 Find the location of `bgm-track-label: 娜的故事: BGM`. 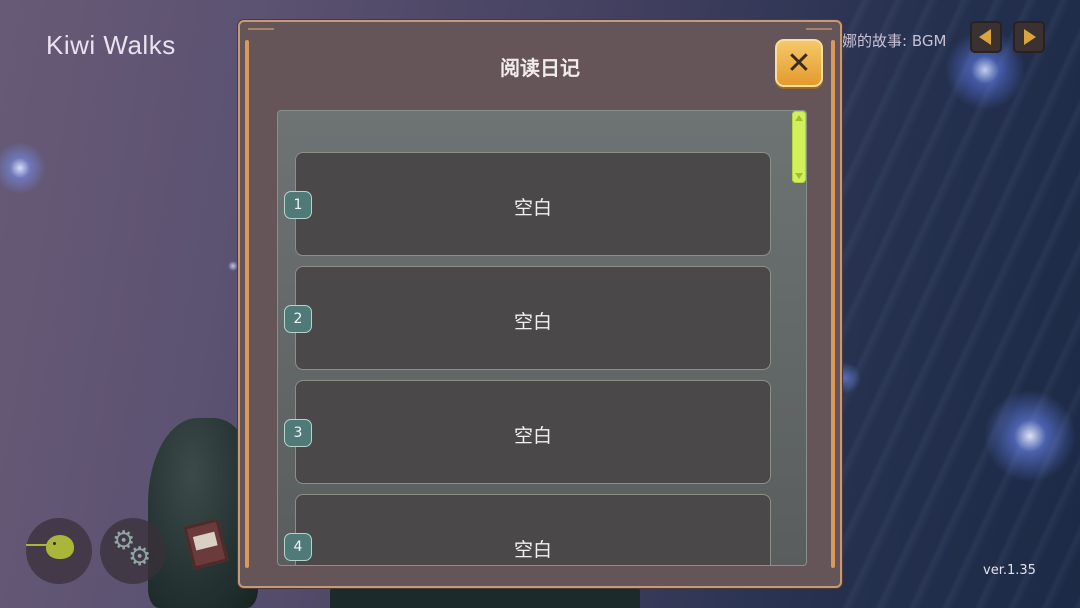

bgm-track-label: 娜的故事: BGM is located at coordinates (894, 41).